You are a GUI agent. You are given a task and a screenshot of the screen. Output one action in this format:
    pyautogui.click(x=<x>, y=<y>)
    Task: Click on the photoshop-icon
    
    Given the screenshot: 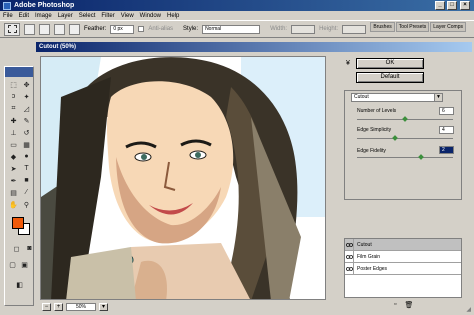 What is the action you would take?
    pyautogui.click(x=7, y=5)
    